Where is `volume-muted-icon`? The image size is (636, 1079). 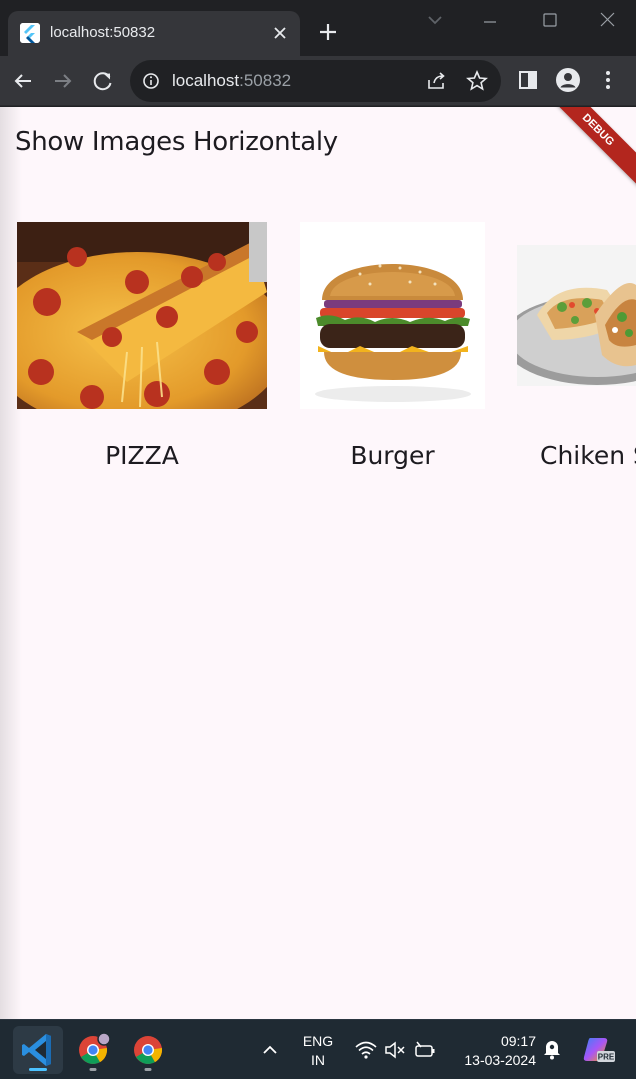 volume-muted-icon is located at coordinates (395, 1050).